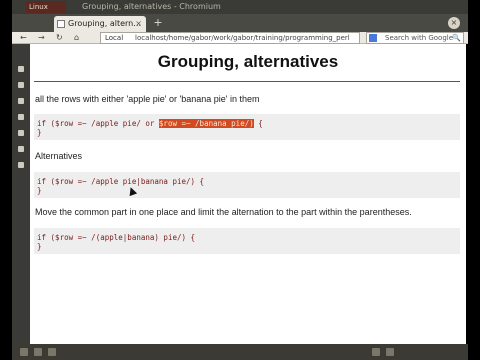 The image size is (480, 360). I want to click on title-divider, so click(247, 81).